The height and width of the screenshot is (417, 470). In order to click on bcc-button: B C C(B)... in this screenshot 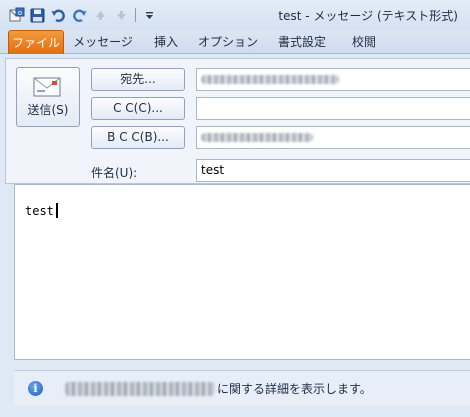, I will do `click(138, 137)`.